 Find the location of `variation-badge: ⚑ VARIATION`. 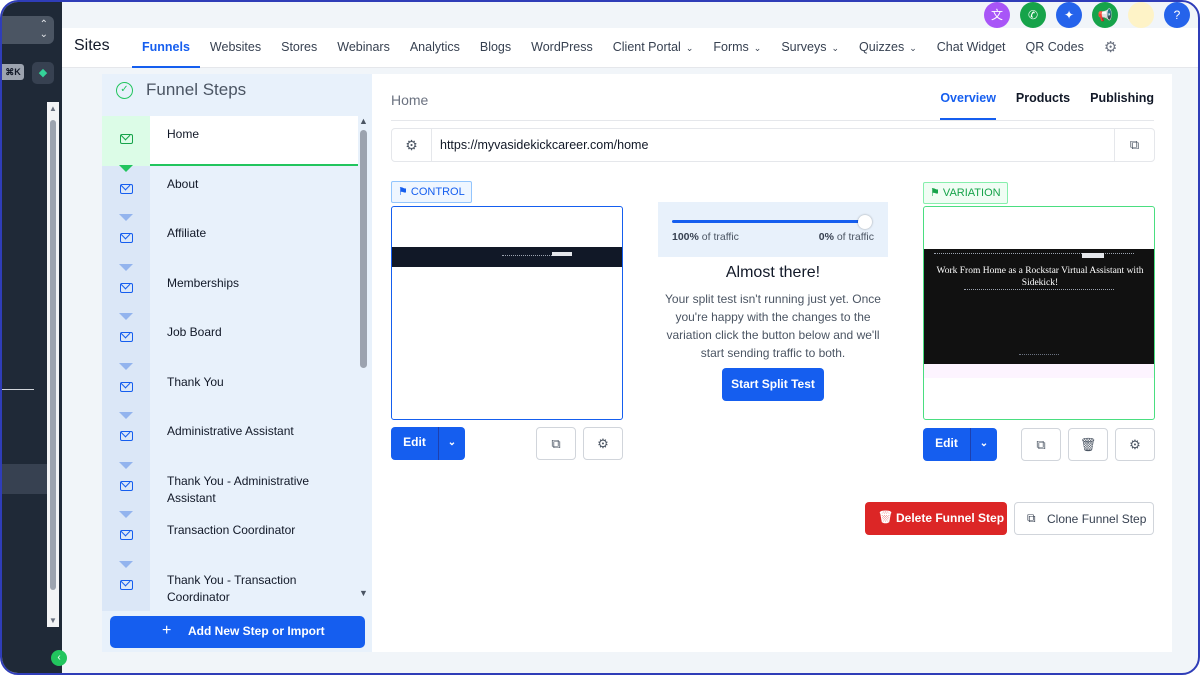

variation-badge: ⚑ VARIATION is located at coordinates (965, 193).